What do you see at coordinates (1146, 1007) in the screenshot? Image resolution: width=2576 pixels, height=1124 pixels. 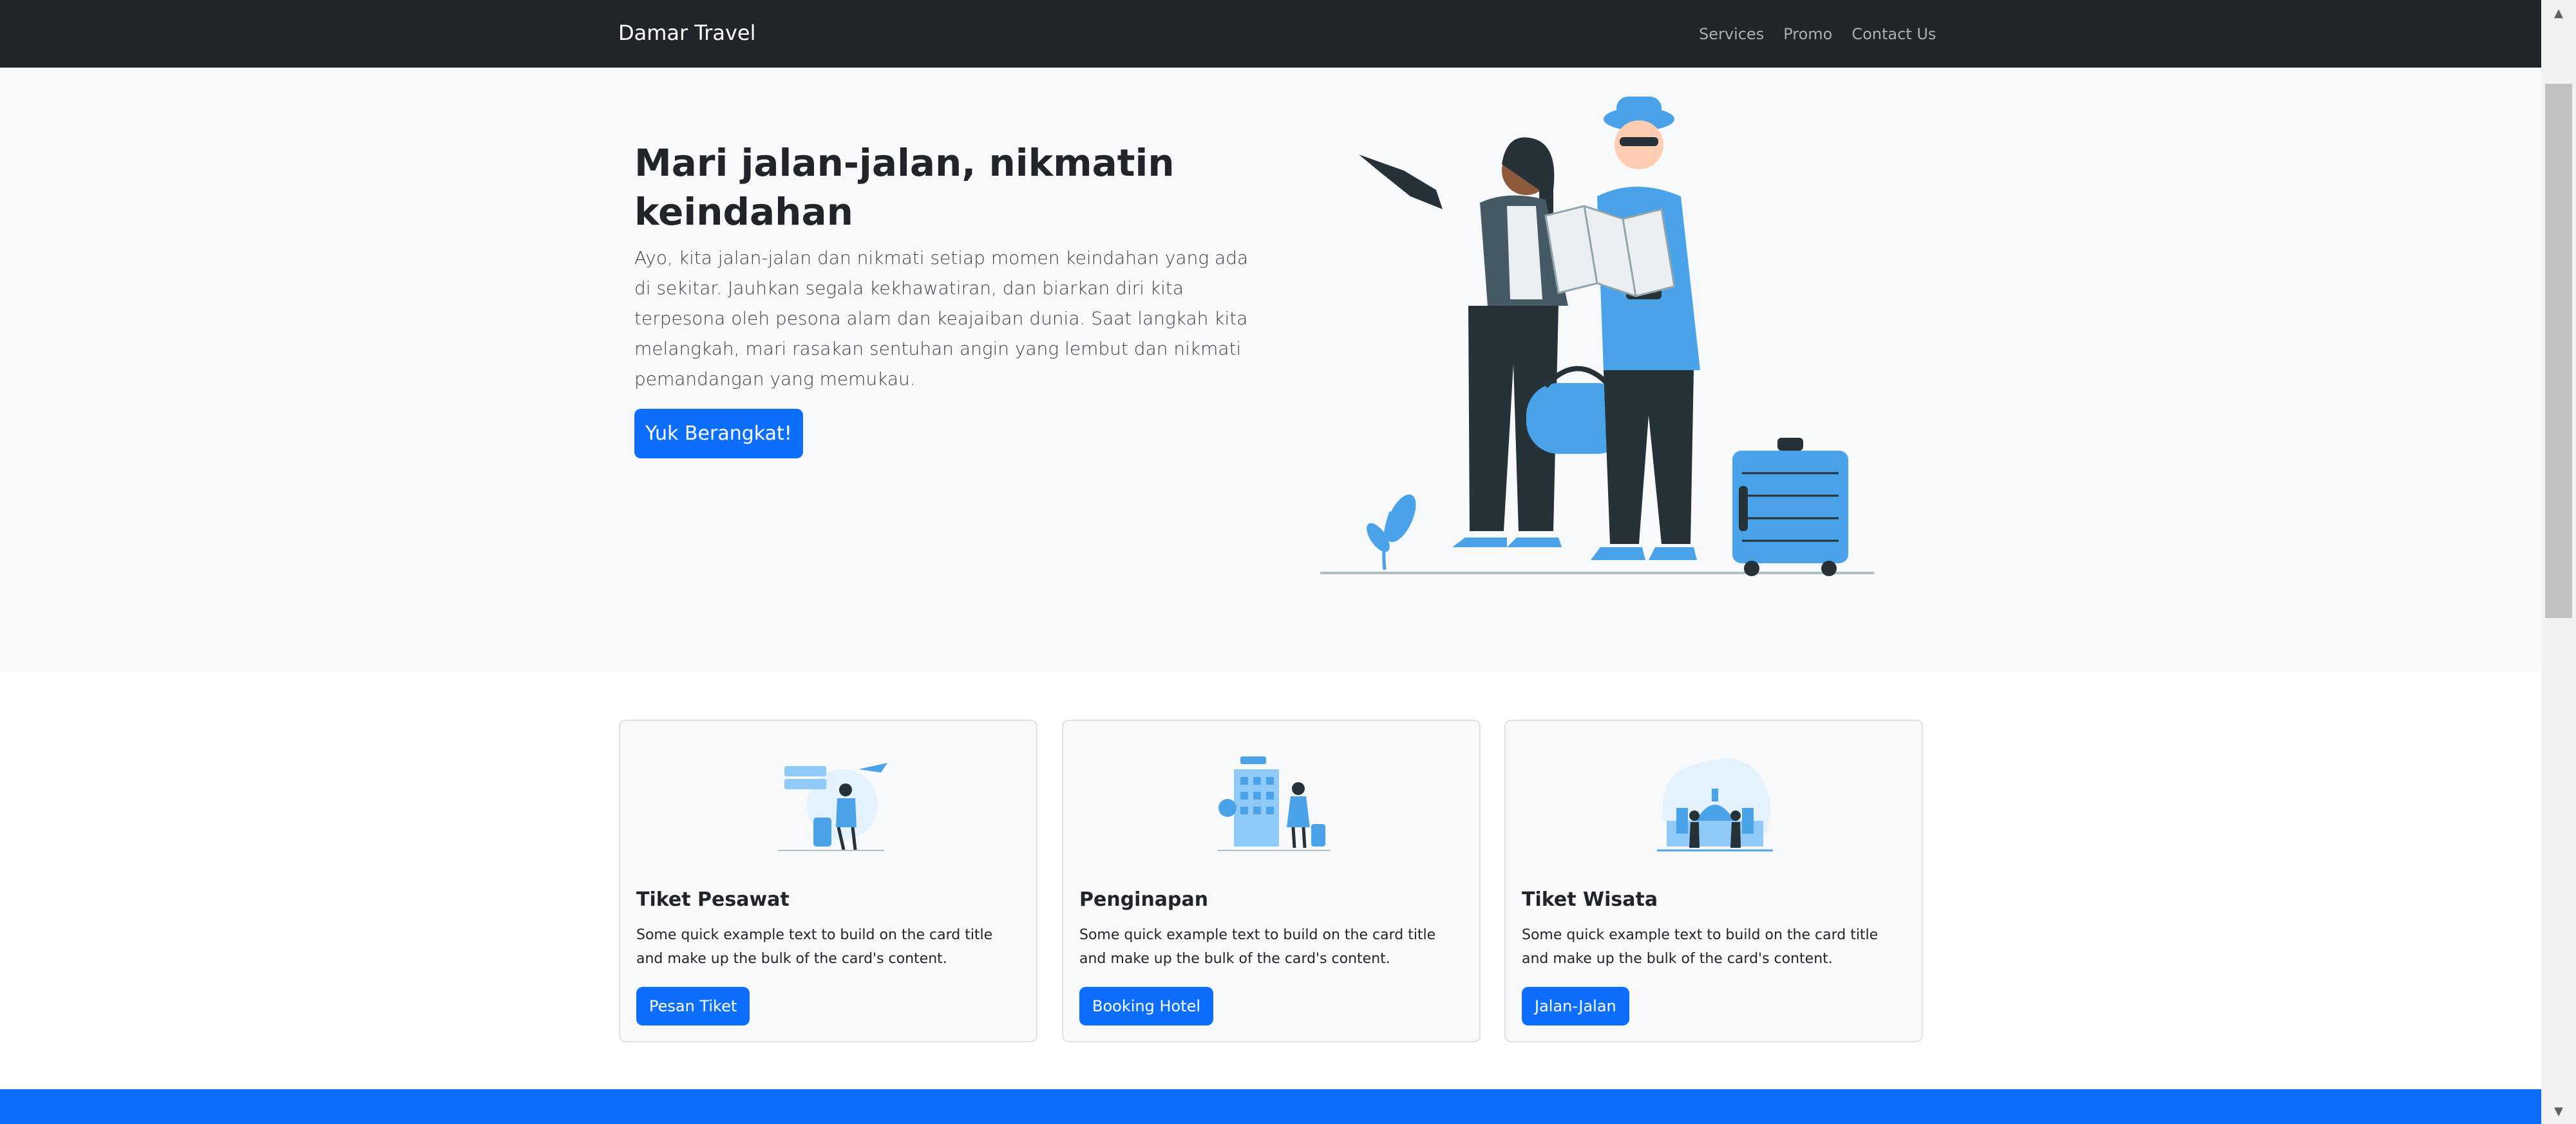 I see `booking-hotel-button: Booking Hotel` at bounding box center [1146, 1007].